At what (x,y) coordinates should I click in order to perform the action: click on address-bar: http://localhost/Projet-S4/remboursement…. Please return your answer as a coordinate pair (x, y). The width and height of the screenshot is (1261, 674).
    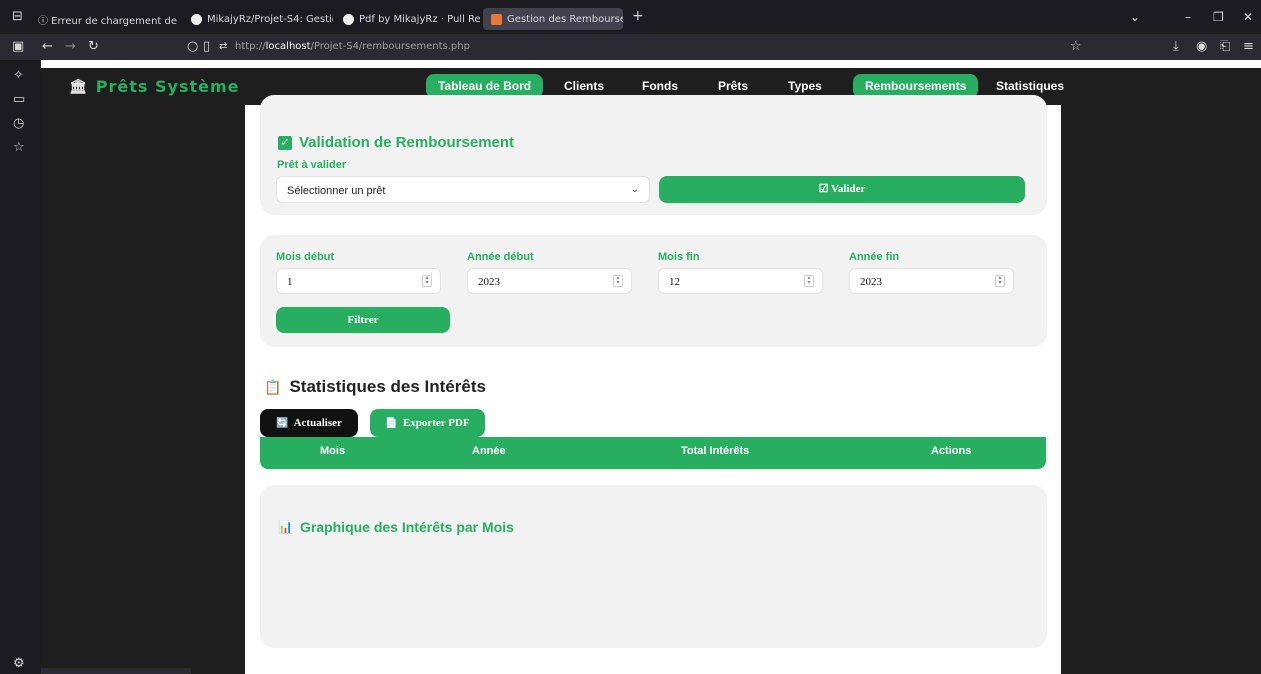
    Looking at the image, I should click on (352, 46).